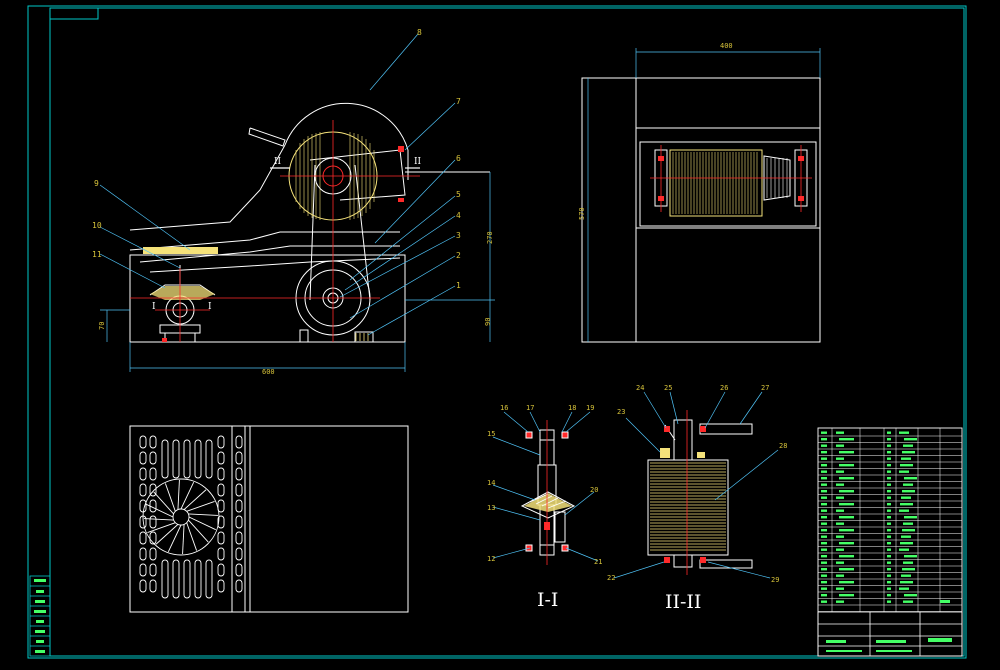 The height and width of the screenshot is (670, 1000). What do you see at coordinates (724, 388) in the screenshot?
I see `part-label: 26` at bounding box center [724, 388].